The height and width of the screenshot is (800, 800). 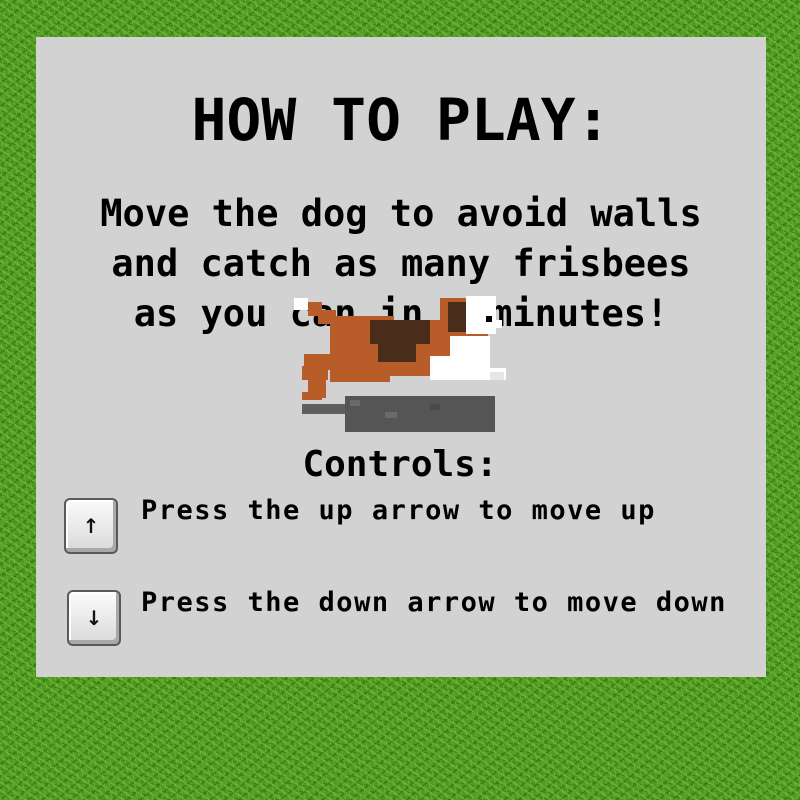 I want to click on up-arrow-key: ↑, so click(x=91, y=526).